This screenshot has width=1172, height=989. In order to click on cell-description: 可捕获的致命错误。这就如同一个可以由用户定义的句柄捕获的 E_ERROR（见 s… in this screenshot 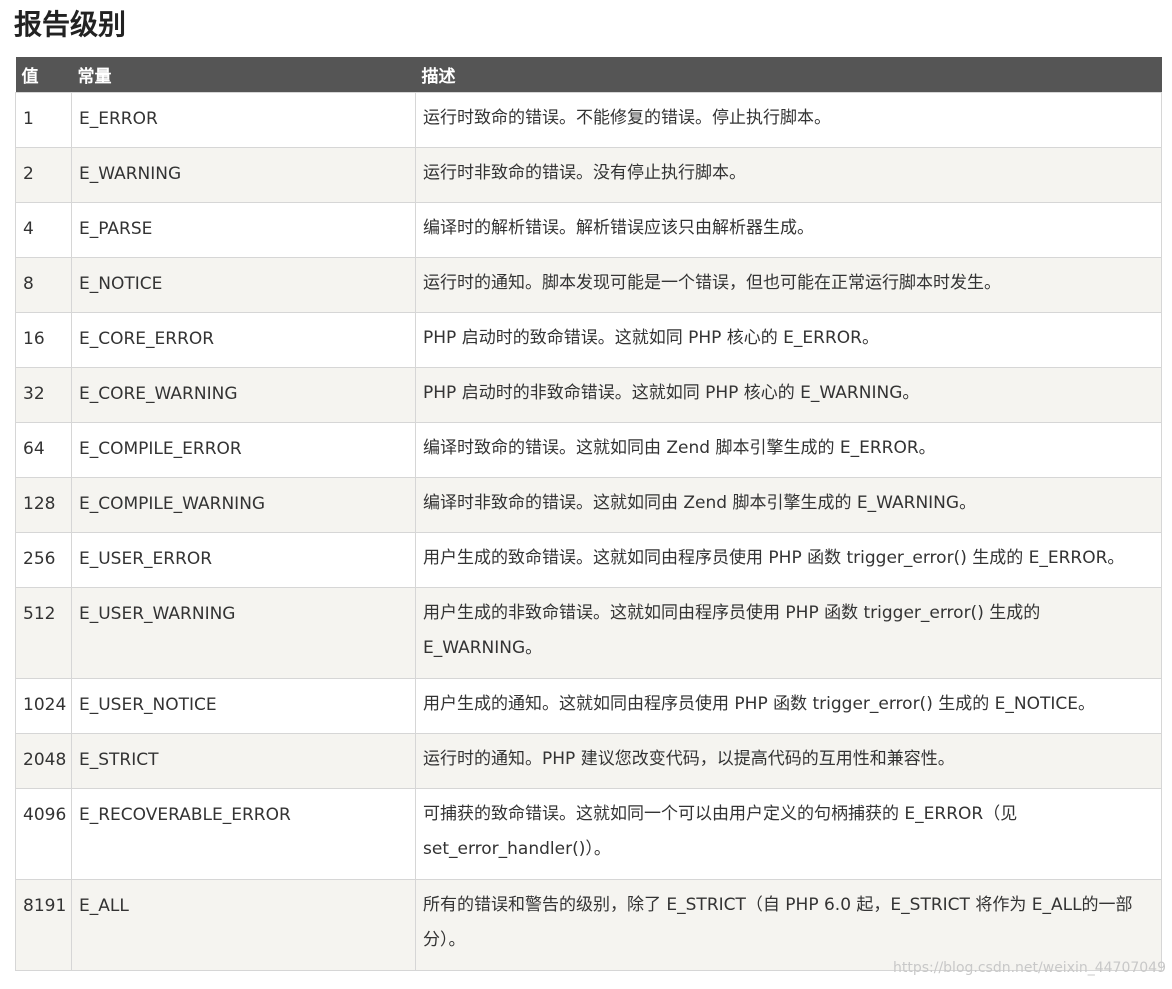, I will do `click(788, 834)`.